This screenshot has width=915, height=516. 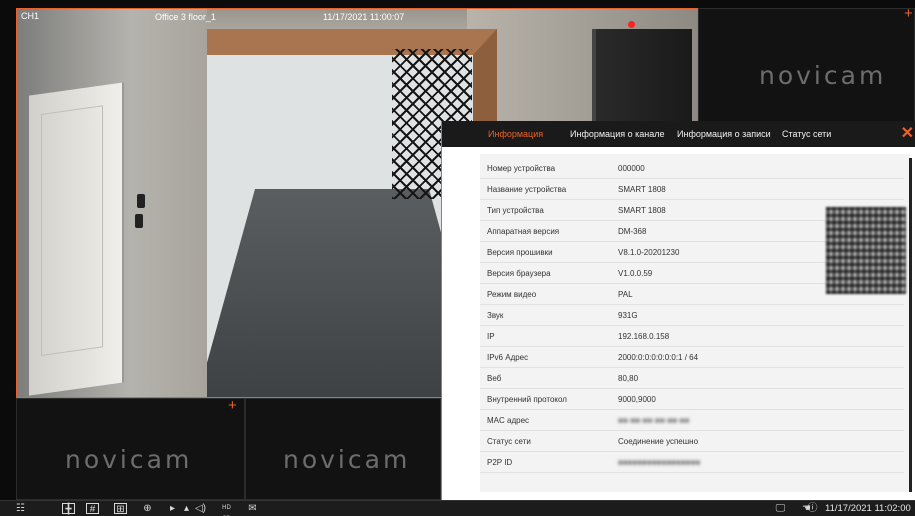 What do you see at coordinates (812, 508) in the screenshot?
I see `info-icon: ⓘ` at bounding box center [812, 508].